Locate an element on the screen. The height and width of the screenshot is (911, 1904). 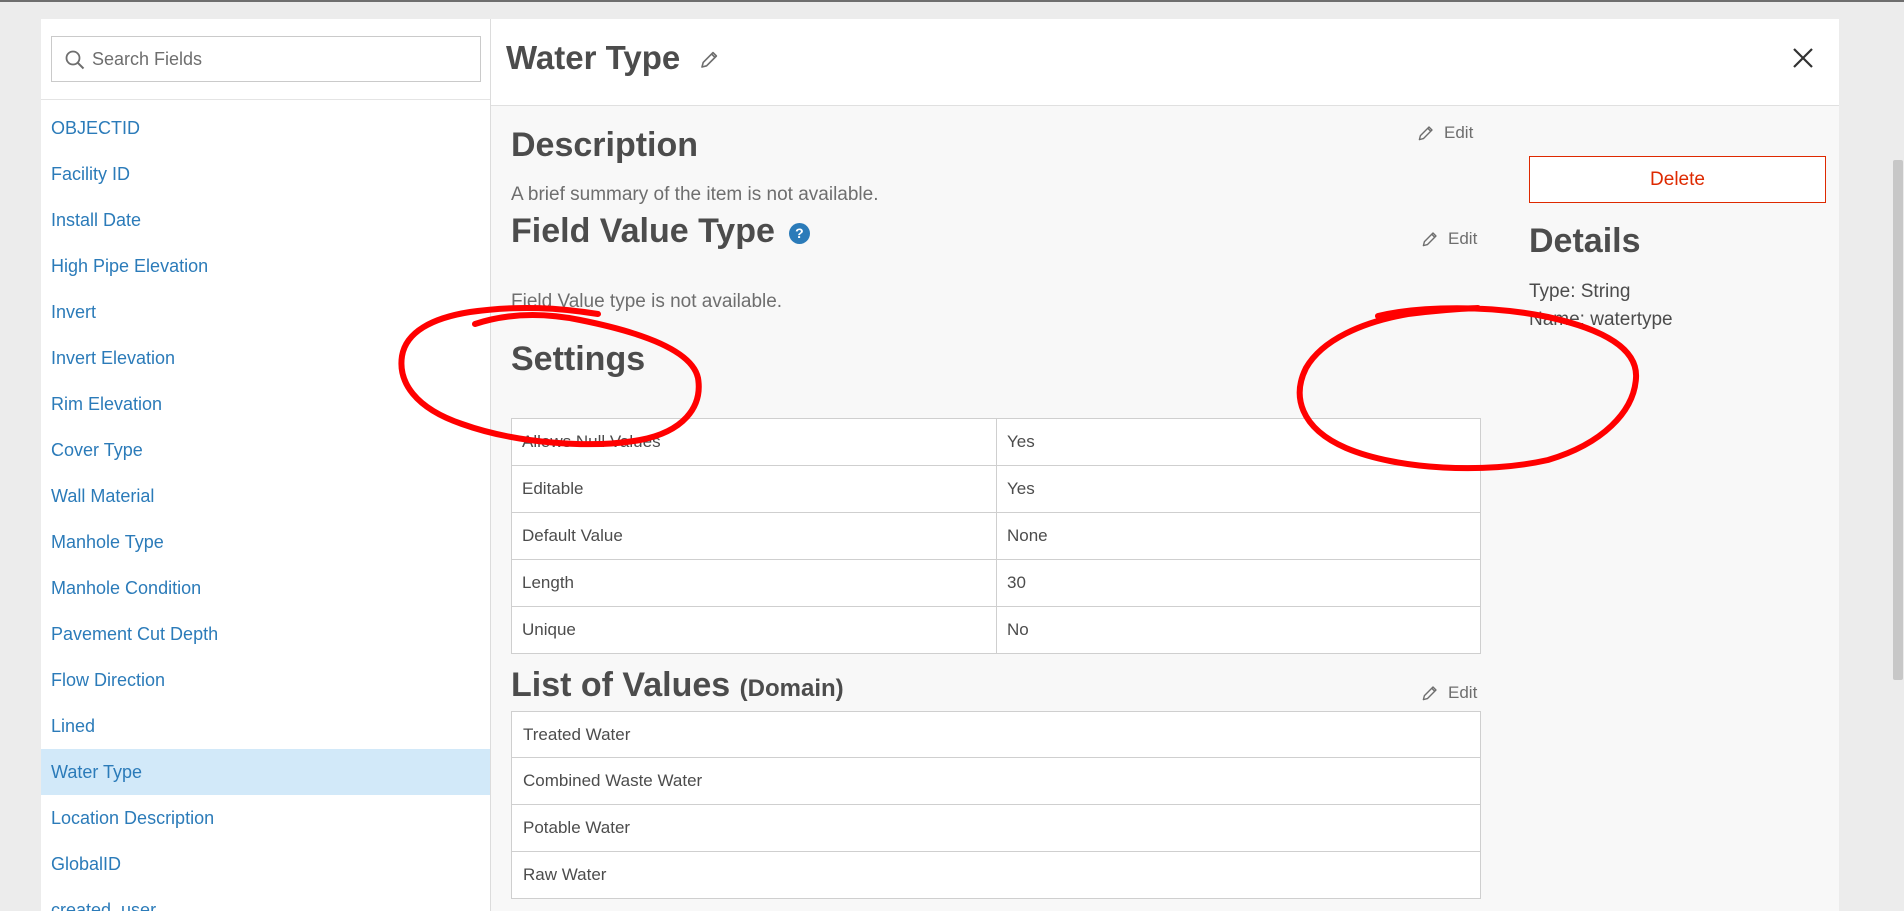
search-box is located at coordinates (266, 59).